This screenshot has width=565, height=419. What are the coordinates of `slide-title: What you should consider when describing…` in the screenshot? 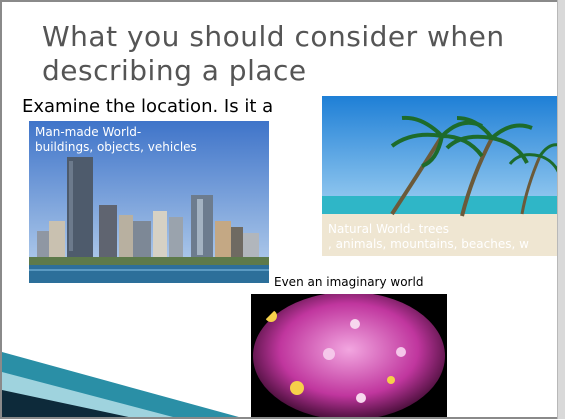 It's located at (282, 54).